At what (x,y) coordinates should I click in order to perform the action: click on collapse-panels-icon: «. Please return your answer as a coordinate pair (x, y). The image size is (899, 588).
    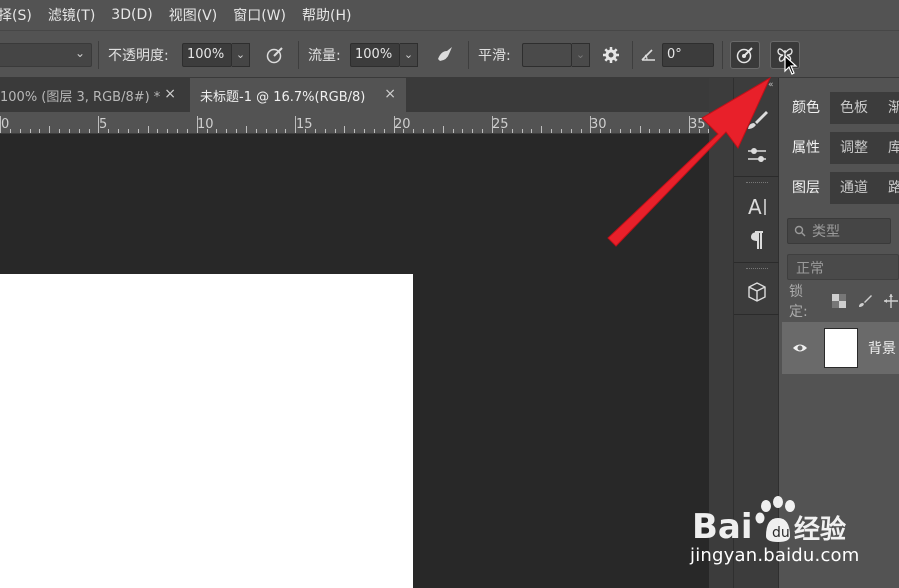
    Looking at the image, I should click on (771, 85).